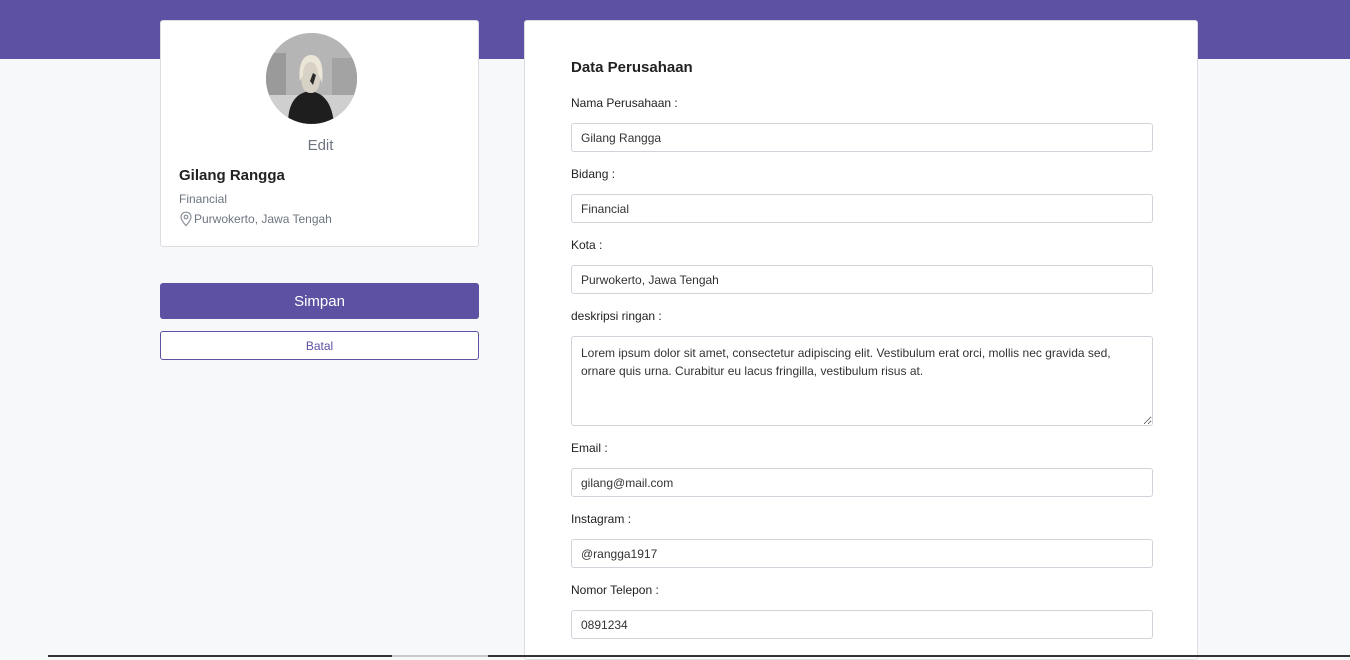 The image size is (1350, 660). I want to click on user-photo-icon, so click(311, 78).